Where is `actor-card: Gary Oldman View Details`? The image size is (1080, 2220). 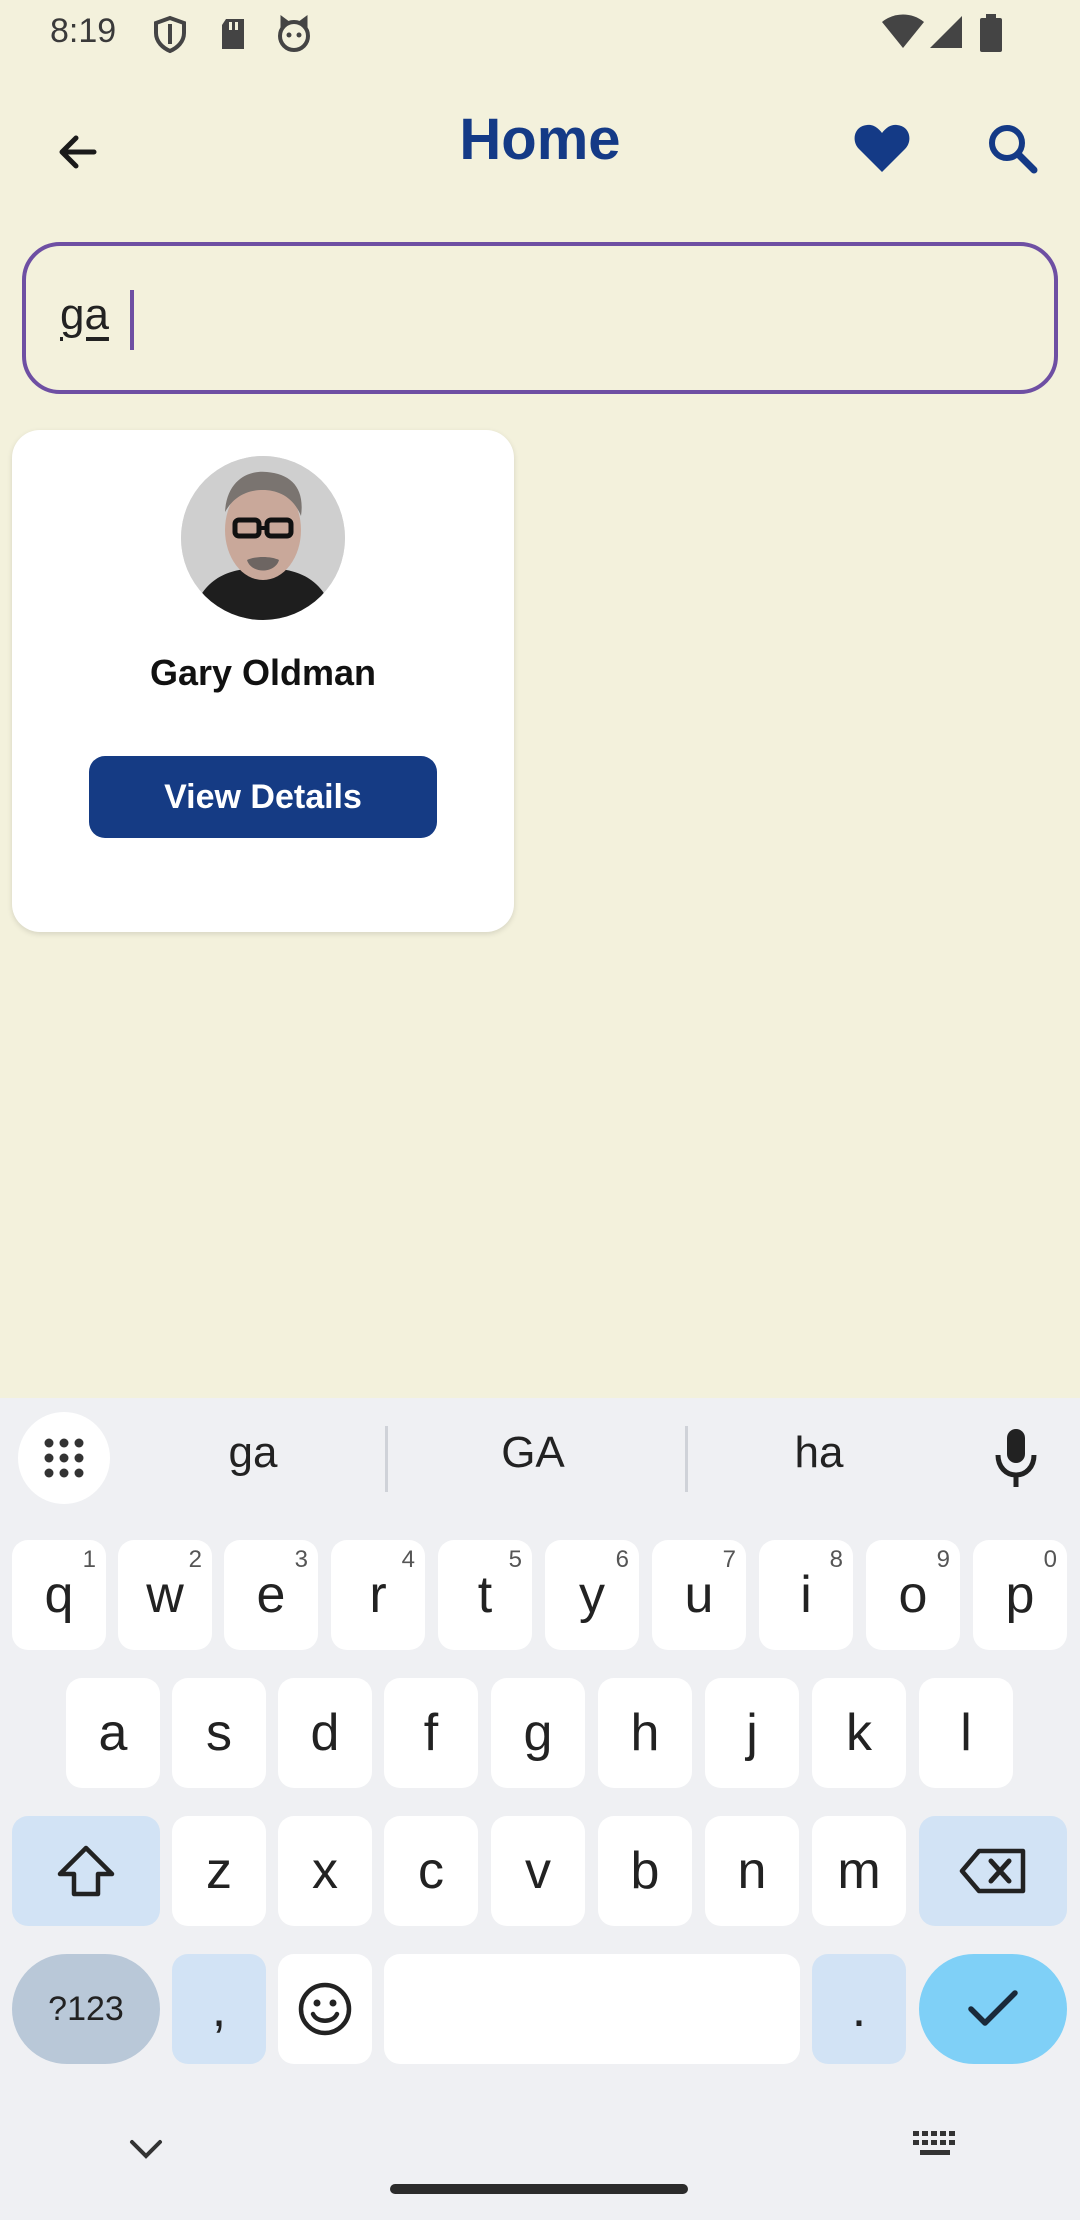
actor-card: Gary Oldman View Details is located at coordinates (263, 681).